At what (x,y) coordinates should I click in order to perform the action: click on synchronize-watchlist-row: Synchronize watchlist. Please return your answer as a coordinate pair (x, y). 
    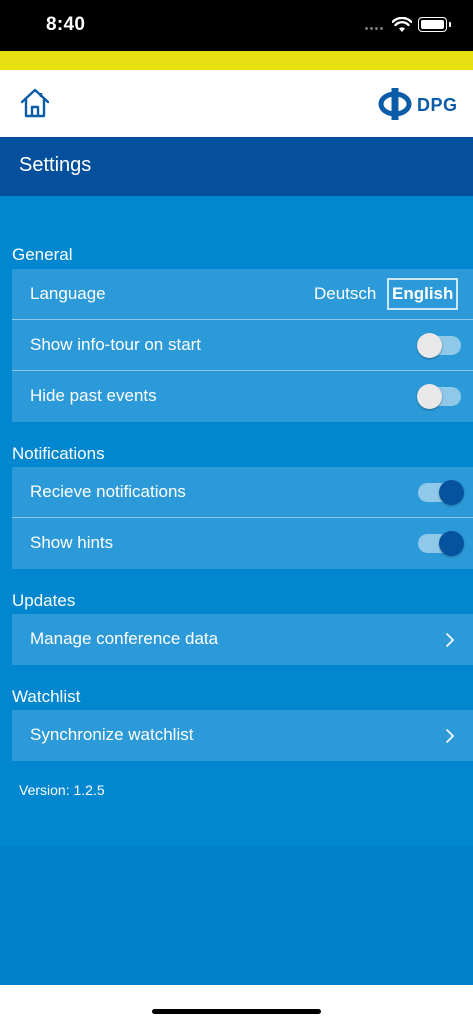
    Looking at the image, I should click on (242, 735).